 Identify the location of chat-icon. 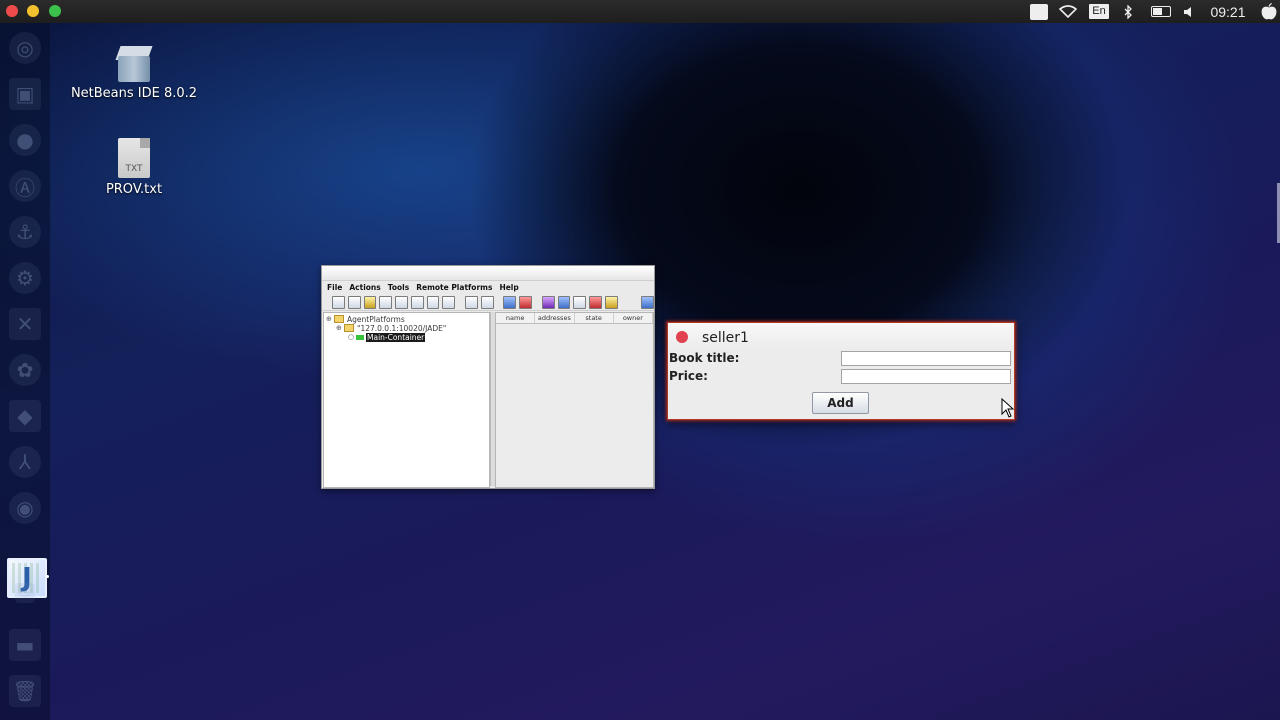
(1039, 11).